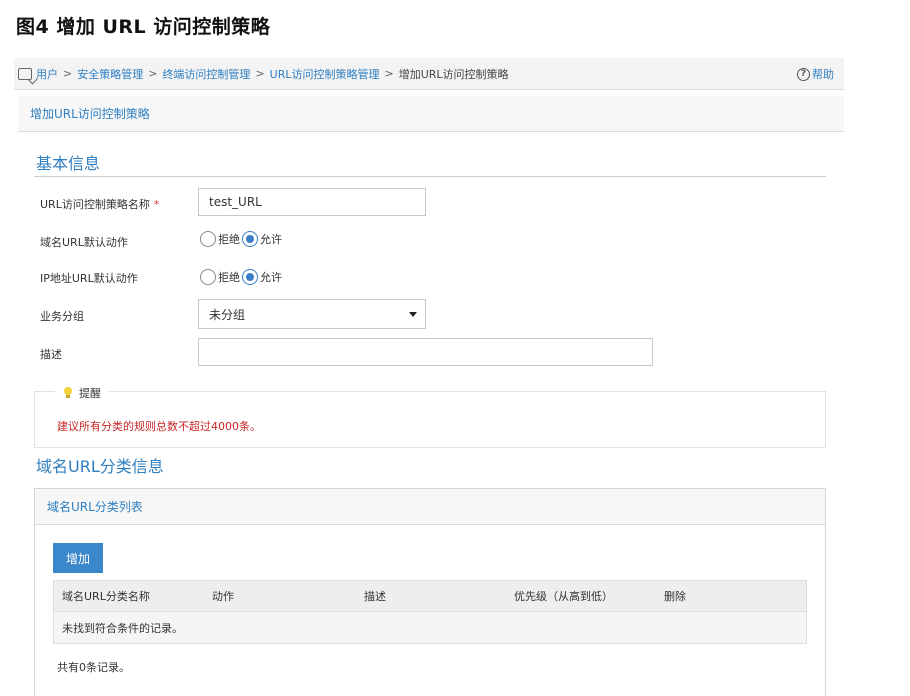 The height and width of the screenshot is (696, 910). I want to click on policy-name-label: URL访问控制策略名称 *, so click(99, 204).